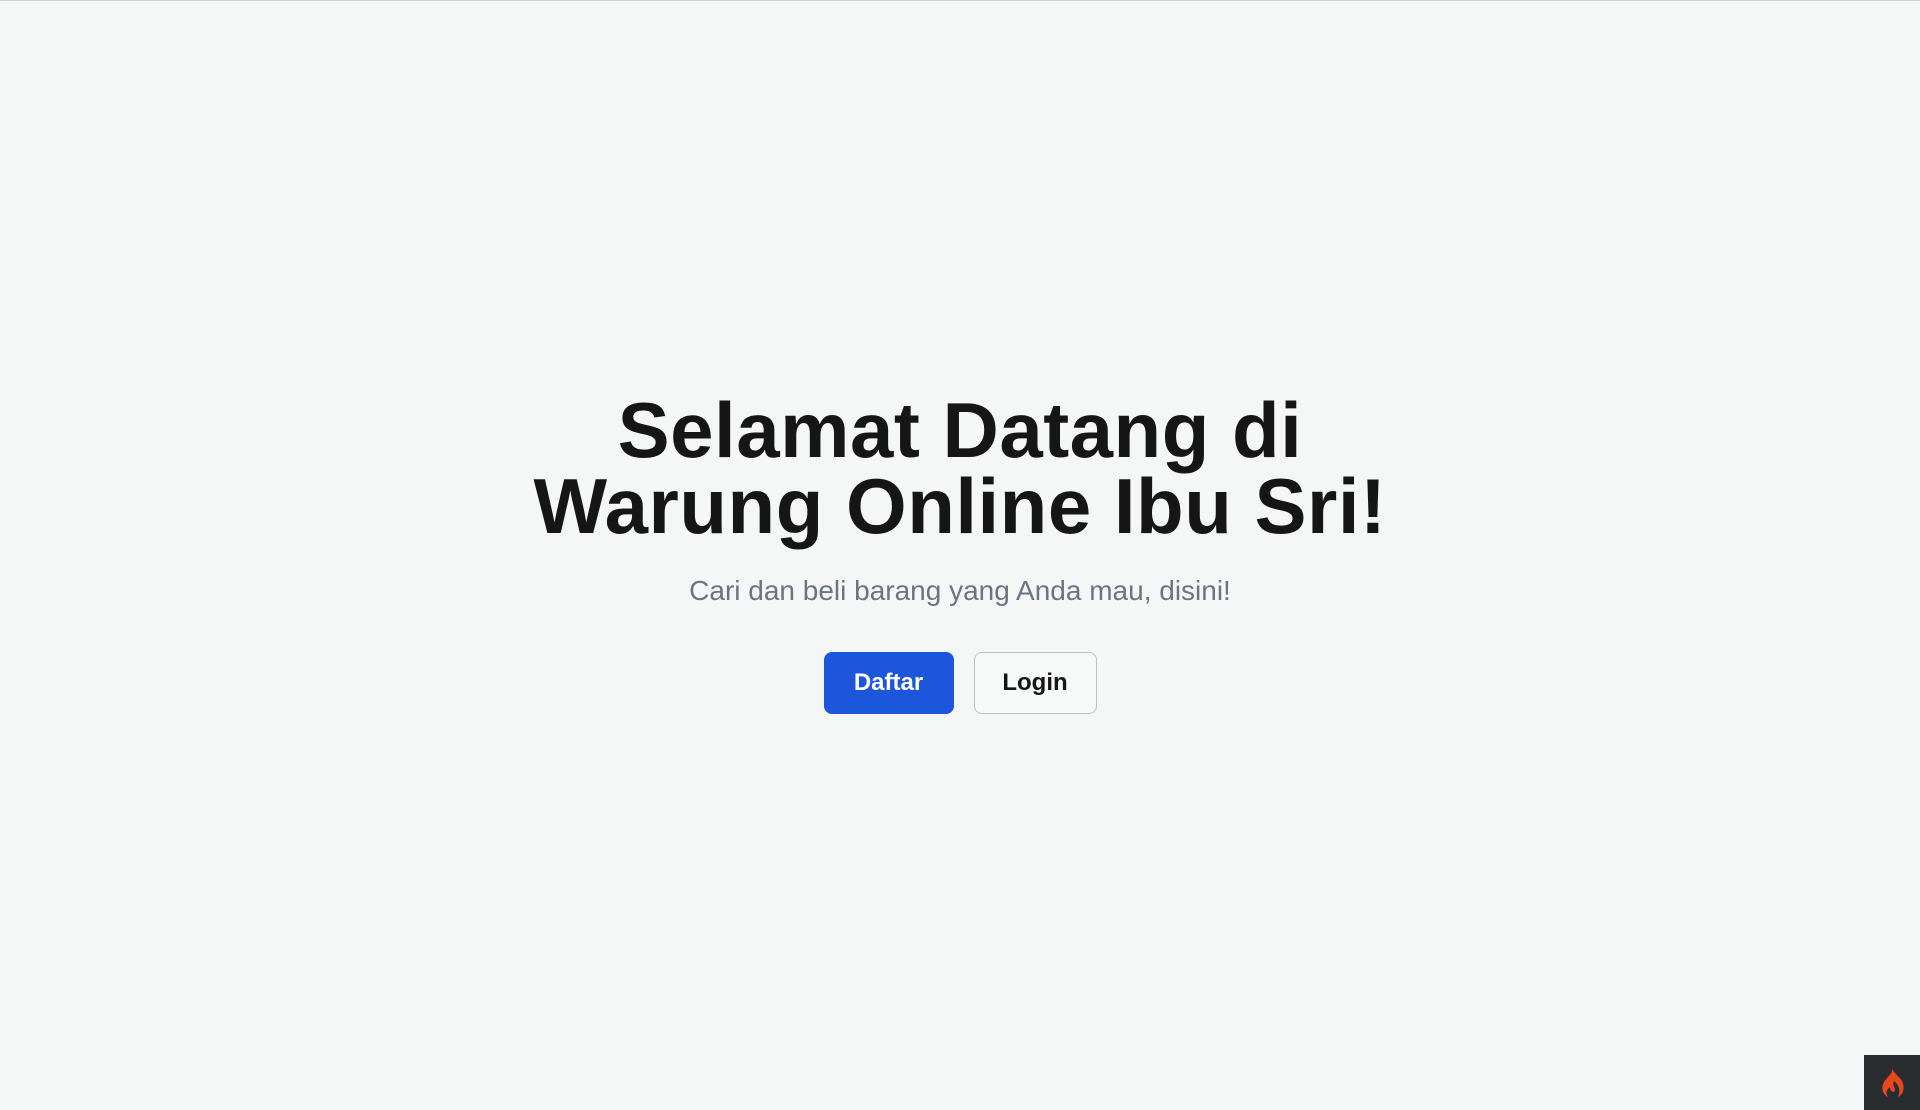  Describe the element at coordinates (960, 506) in the screenshot. I see `title-line-2: Warung Online Ibu Sri!` at that location.